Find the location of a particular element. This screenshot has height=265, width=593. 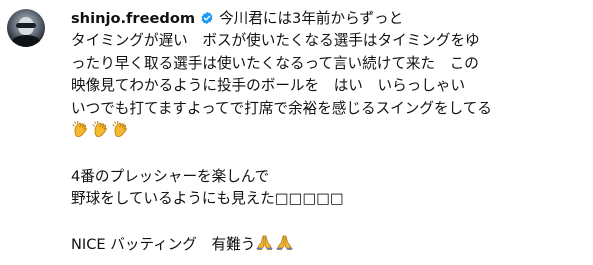

comment-line-6: 4番のプレッシャーを楽しんで is located at coordinates (170, 176).